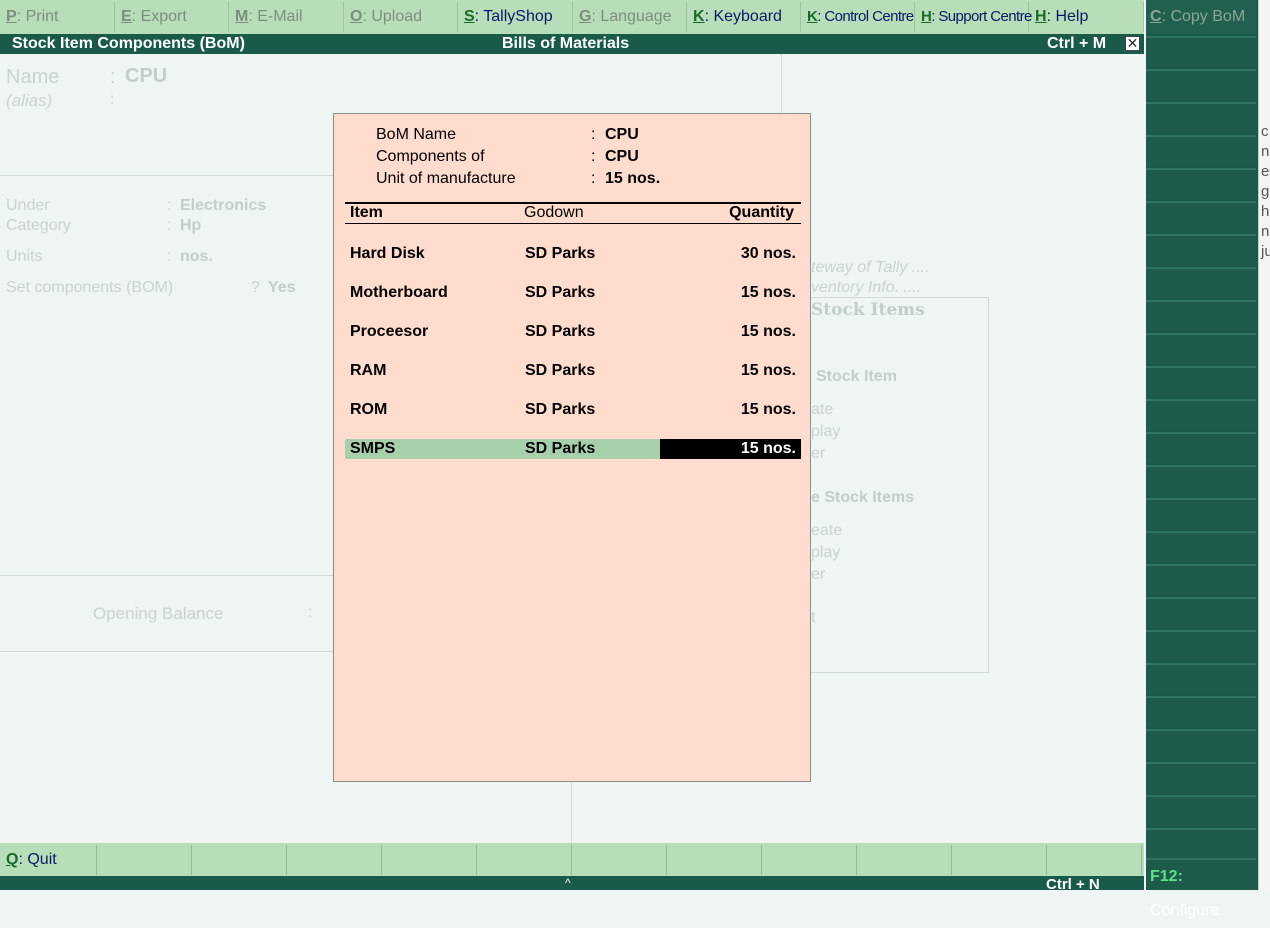  I want to click on unit-of-manufacture-label: Unit of manufacture, so click(446, 178).